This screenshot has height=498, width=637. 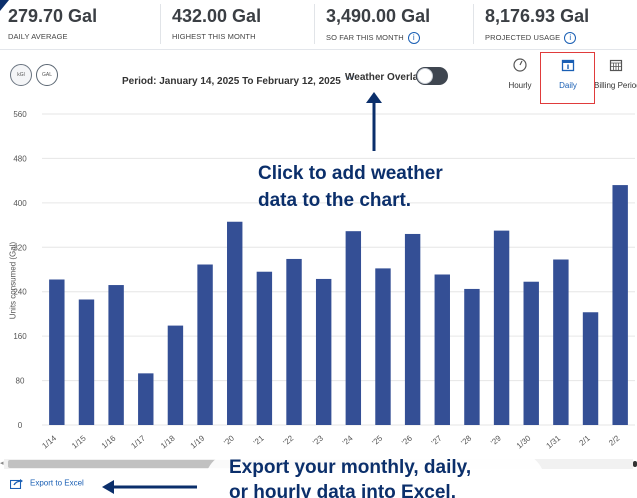 I want to click on unit-gal-label: GAL, so click(x=46, y=75).